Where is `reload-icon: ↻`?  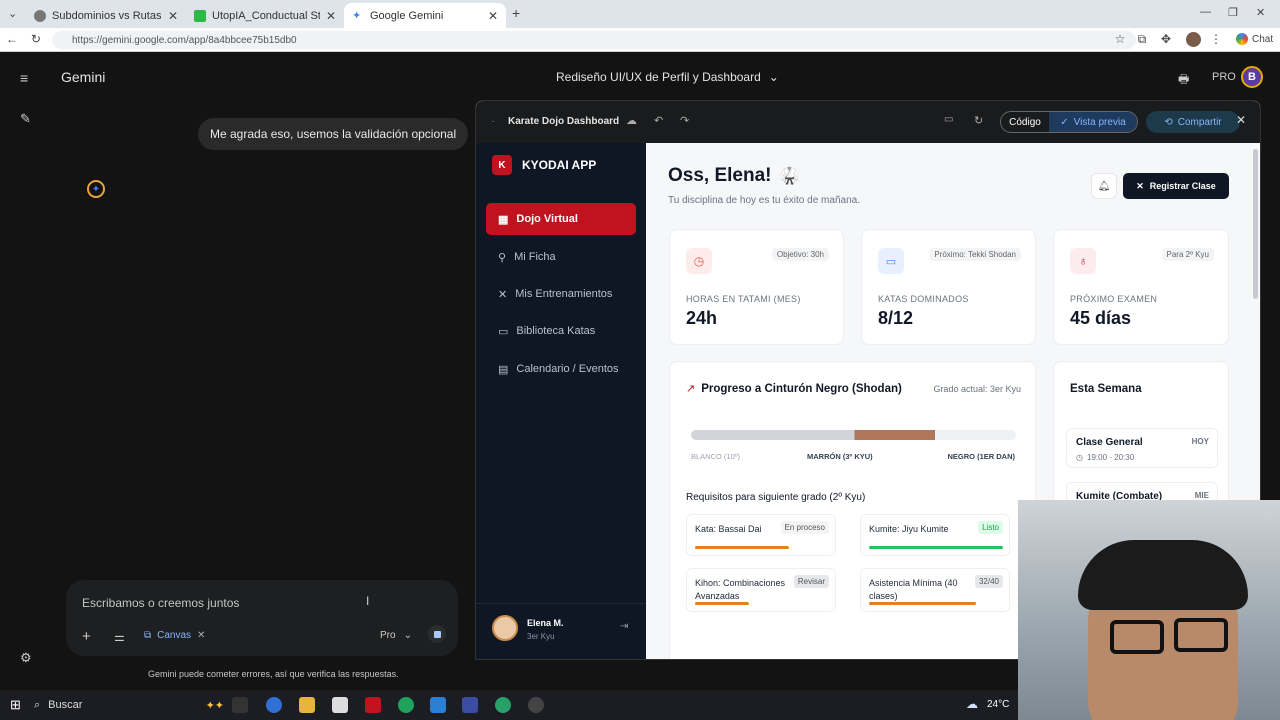
reload-icon: ↻ is located at coordinates (36, 39).